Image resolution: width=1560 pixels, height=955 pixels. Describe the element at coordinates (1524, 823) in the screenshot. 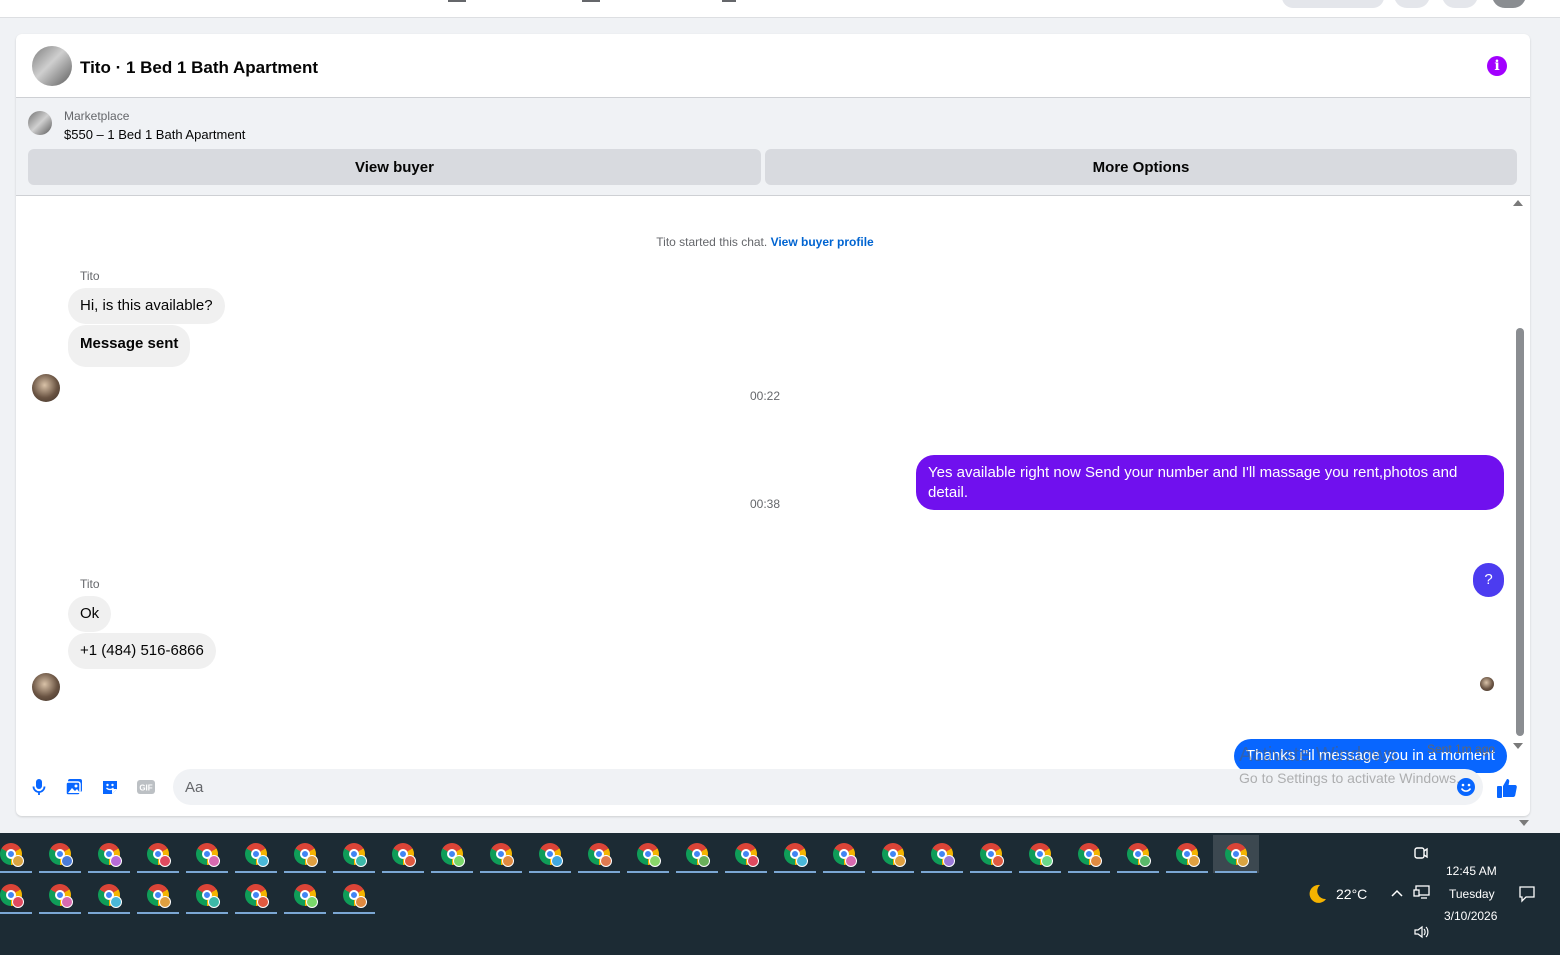

I see `page-scroll-down-icon` at that location.